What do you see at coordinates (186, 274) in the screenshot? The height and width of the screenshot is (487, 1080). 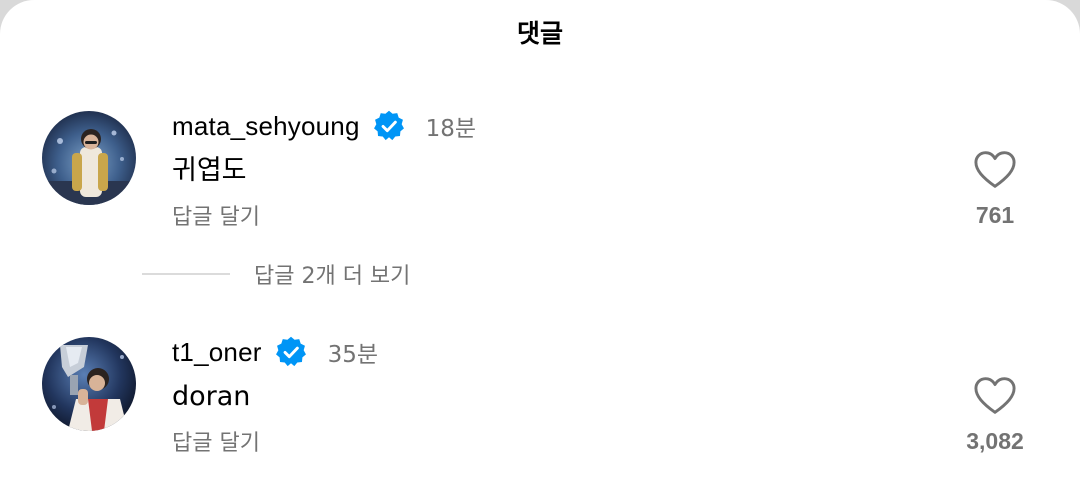 I see `replies-divider` at bounding box center [186, 274].